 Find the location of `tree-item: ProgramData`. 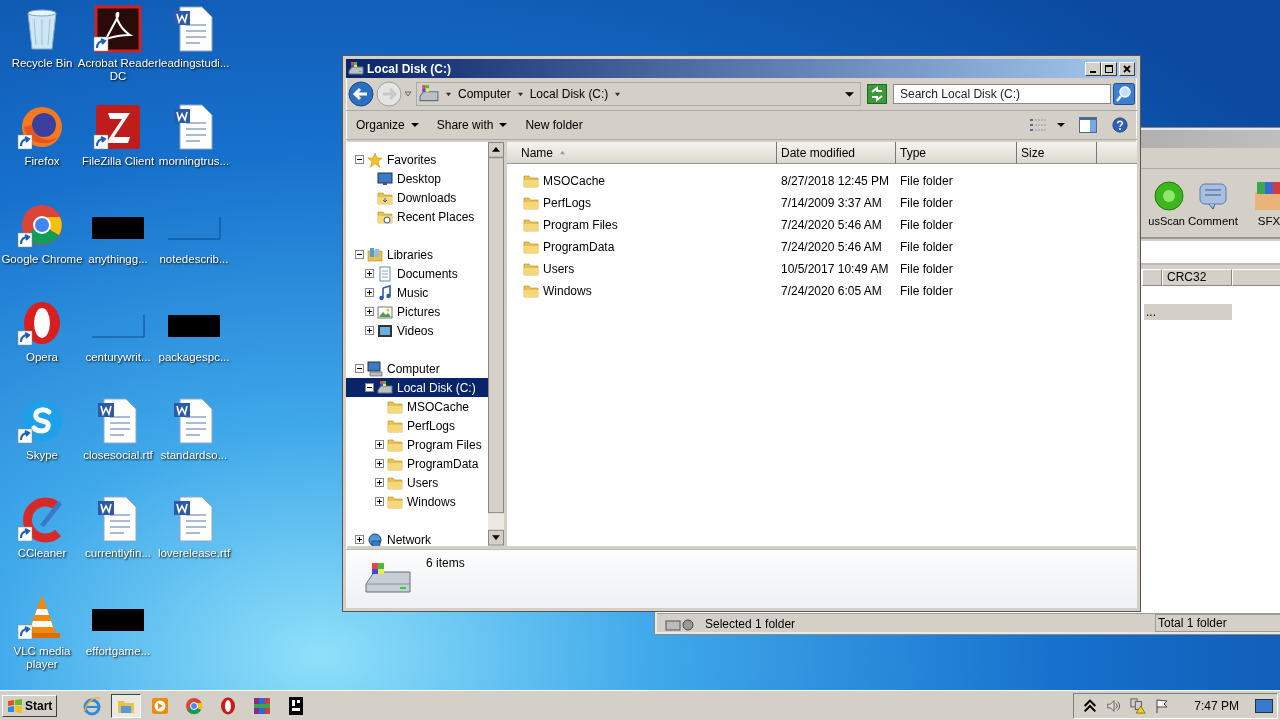

tree-item: ProgramData is located at coordinates (443, 463).